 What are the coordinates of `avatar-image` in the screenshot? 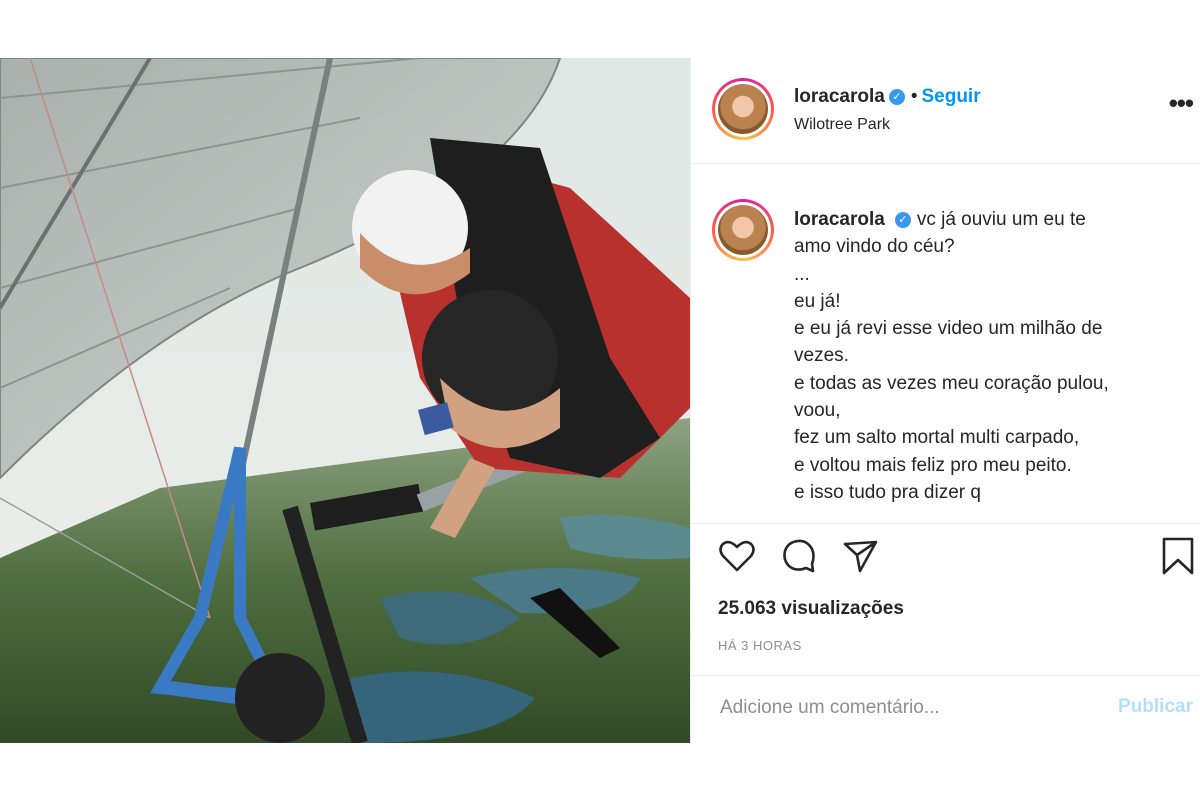 It's located at (743, 109).